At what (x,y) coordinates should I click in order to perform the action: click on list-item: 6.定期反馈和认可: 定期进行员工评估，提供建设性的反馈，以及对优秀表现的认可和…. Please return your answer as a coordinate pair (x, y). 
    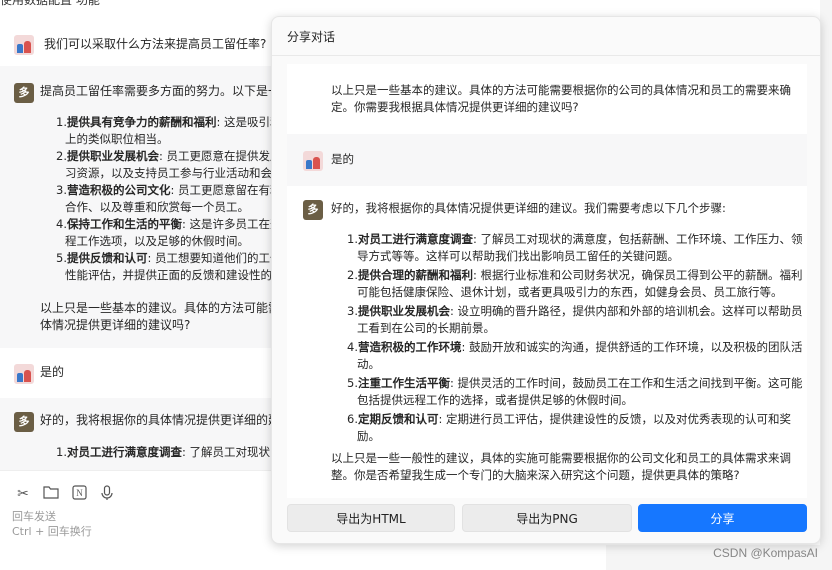
    Looking at the image, I should click on (569, 427).